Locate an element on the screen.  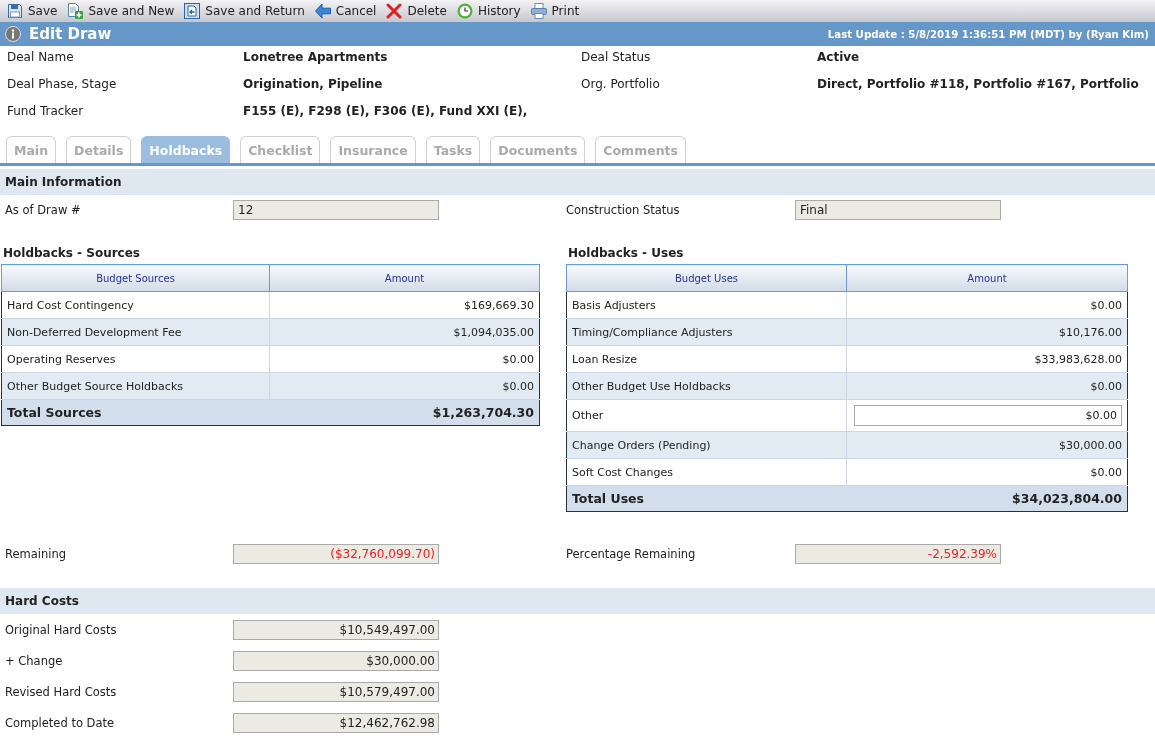
field-label: + Change is located at coordinates (34, 661).